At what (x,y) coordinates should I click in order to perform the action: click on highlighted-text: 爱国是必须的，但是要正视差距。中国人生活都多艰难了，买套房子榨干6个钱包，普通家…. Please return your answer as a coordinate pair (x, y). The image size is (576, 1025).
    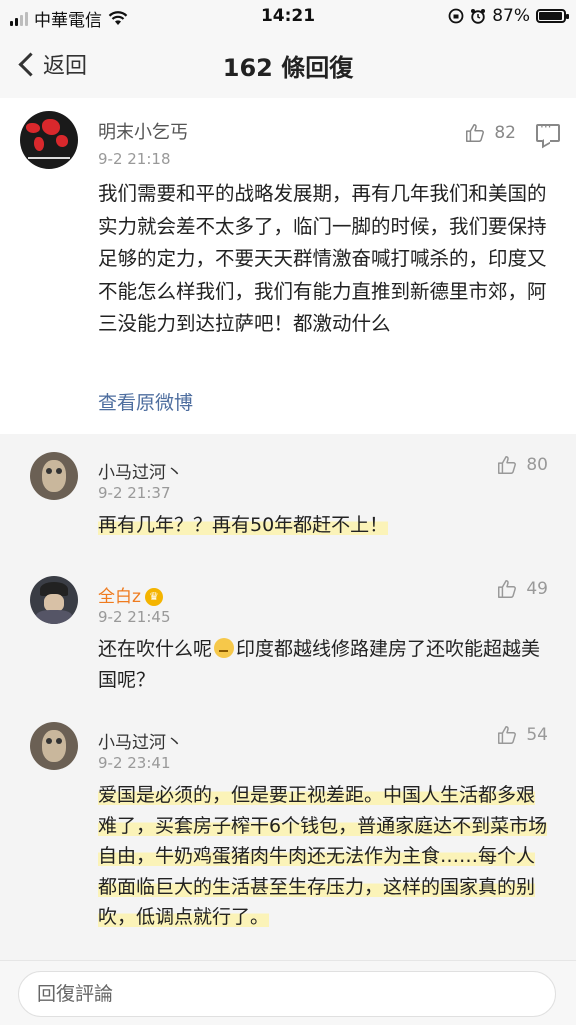
    Looking at the image, I should click on (323, 856).